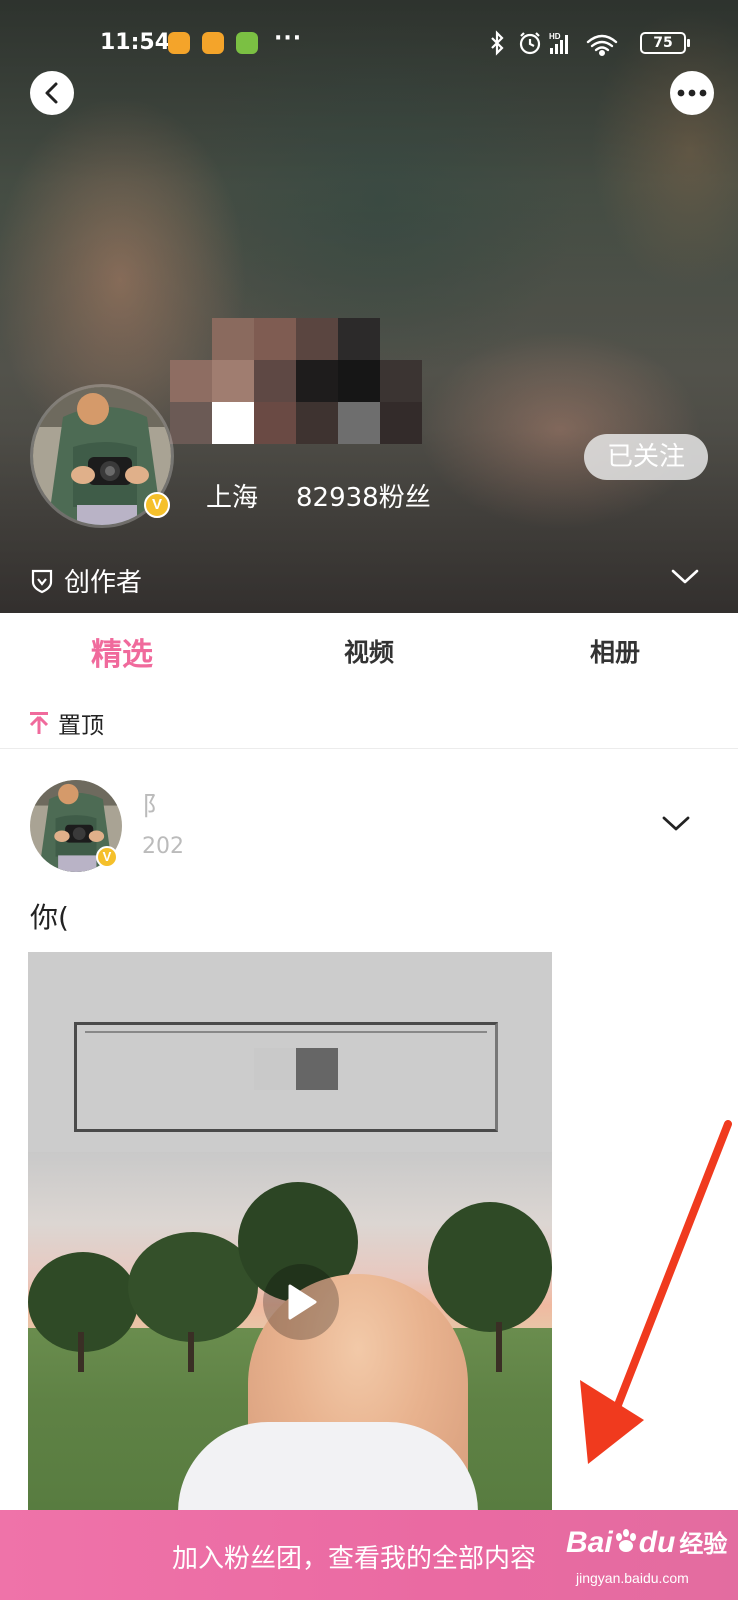 The width and height of the screenshot is (738, 1600). Describe the element at coordinates (81, 726) in the screenshot. I see `pinned-label: 置顶` at that location.